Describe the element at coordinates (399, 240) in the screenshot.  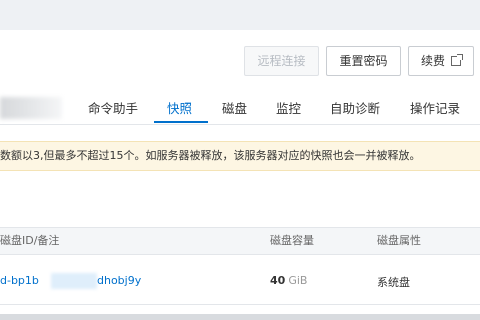
I see `column-attribute: 磁盘属性` at that location.